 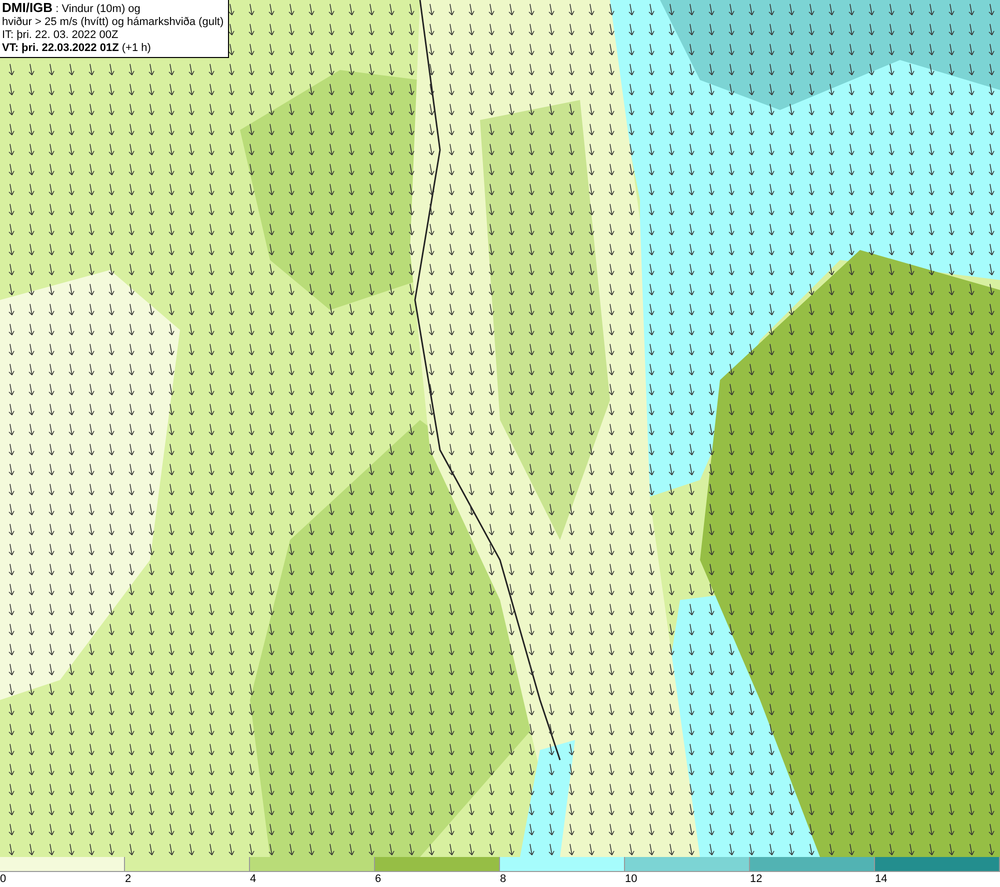 What do you see at coordinates (61, 35) in the screenshot?
I see `title-line: IT: þri. 22. 03. 2022 00Z` at bounding box center [61, 35].